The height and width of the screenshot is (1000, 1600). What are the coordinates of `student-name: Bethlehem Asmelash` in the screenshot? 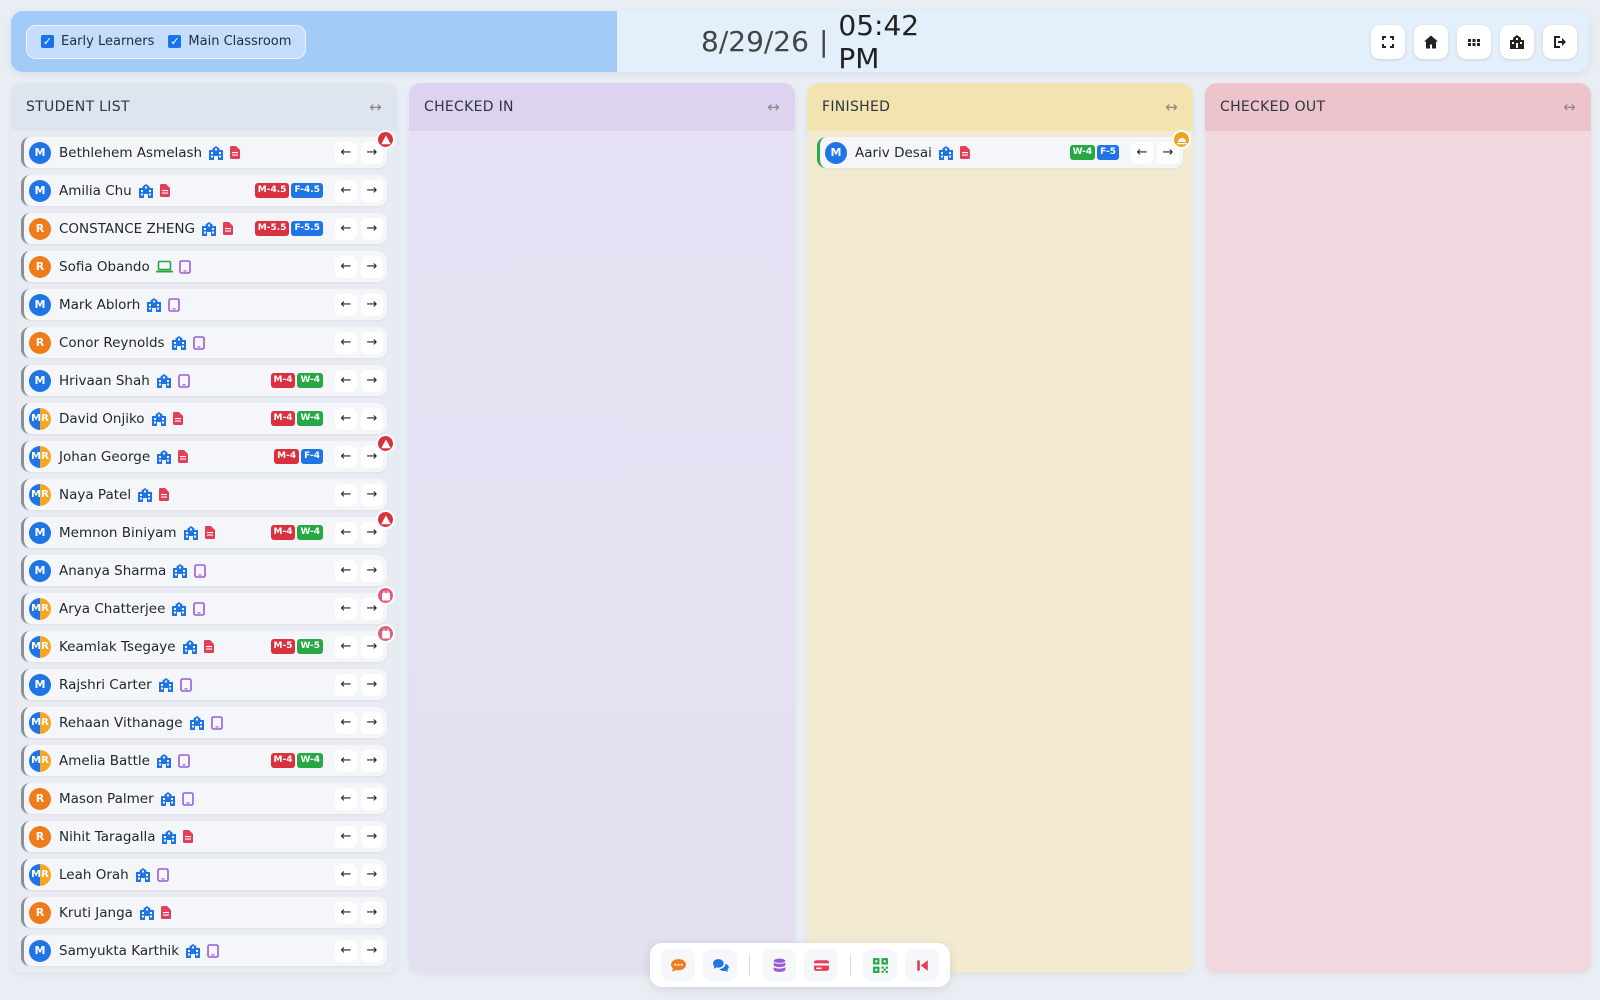 It's located at (130, 153).